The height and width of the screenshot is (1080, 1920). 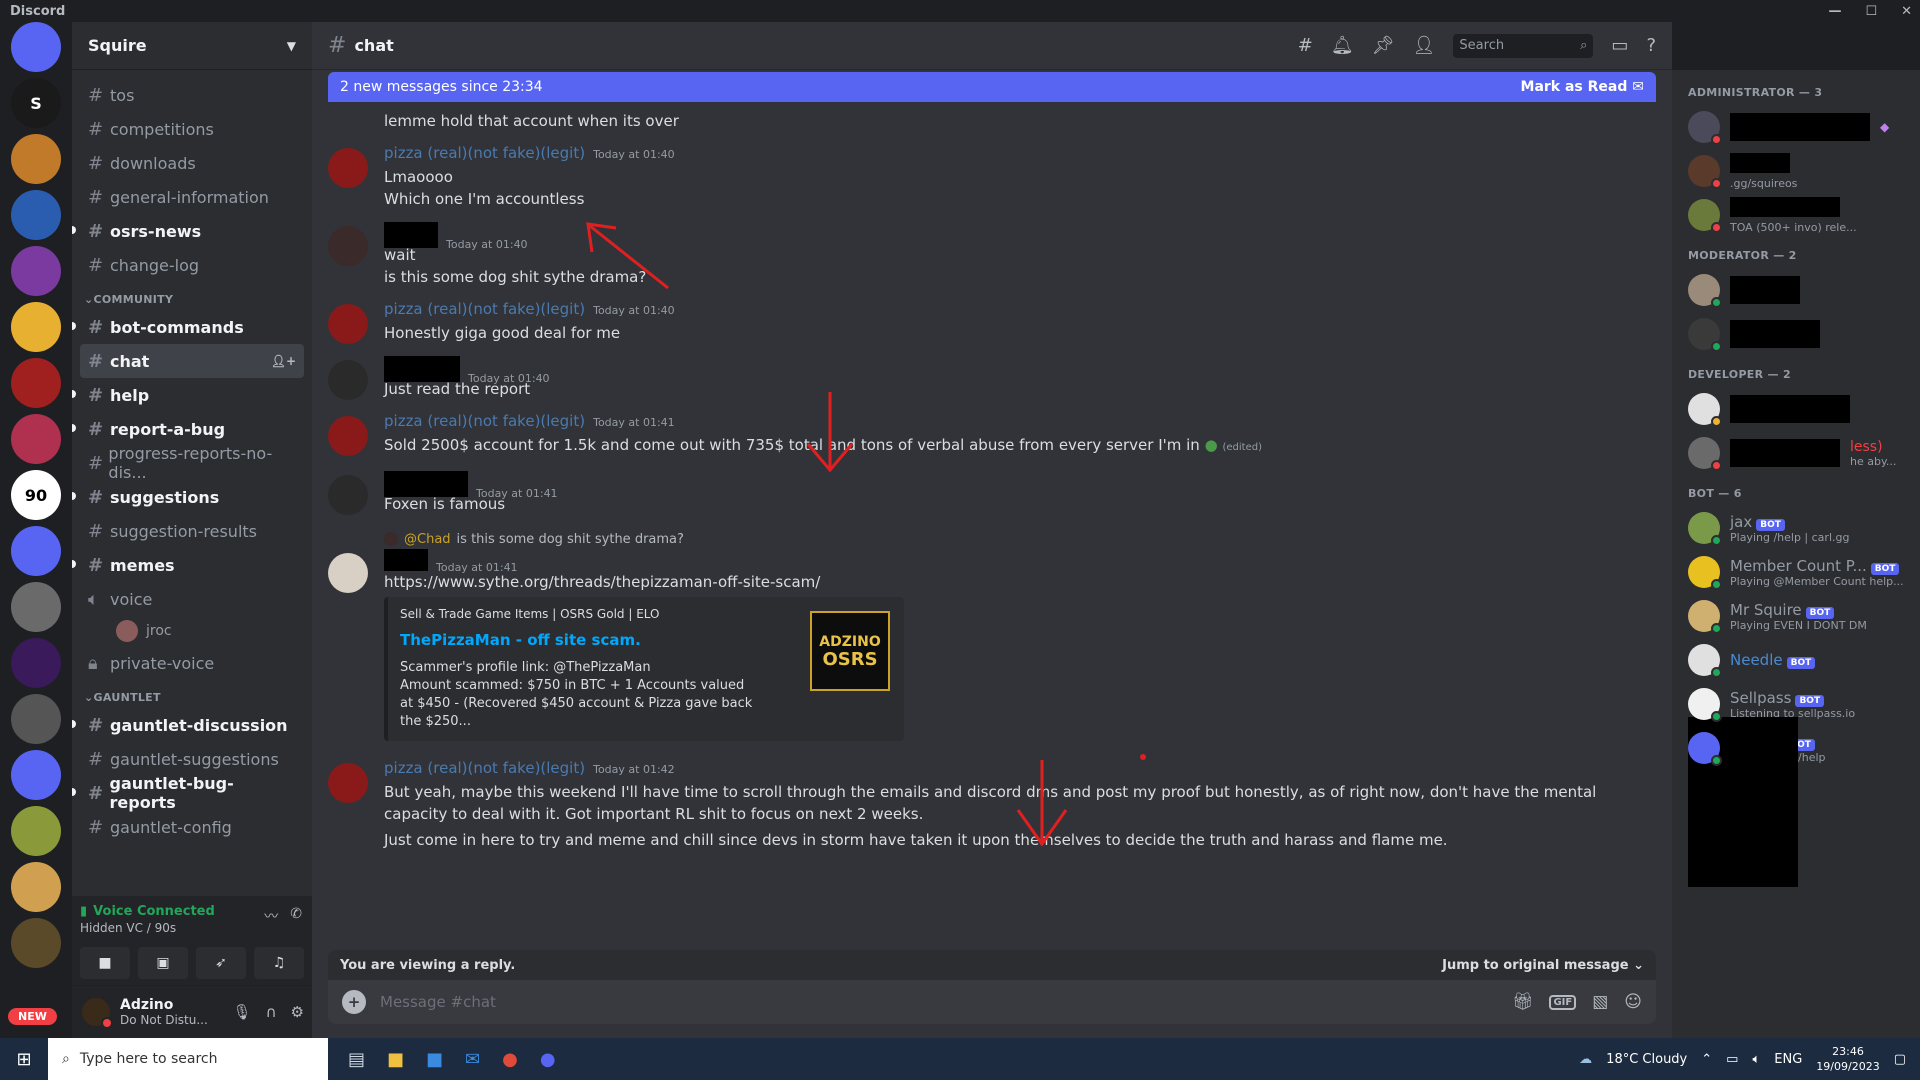 I want to click on camera-button: ■, so click(x=105, y=963).